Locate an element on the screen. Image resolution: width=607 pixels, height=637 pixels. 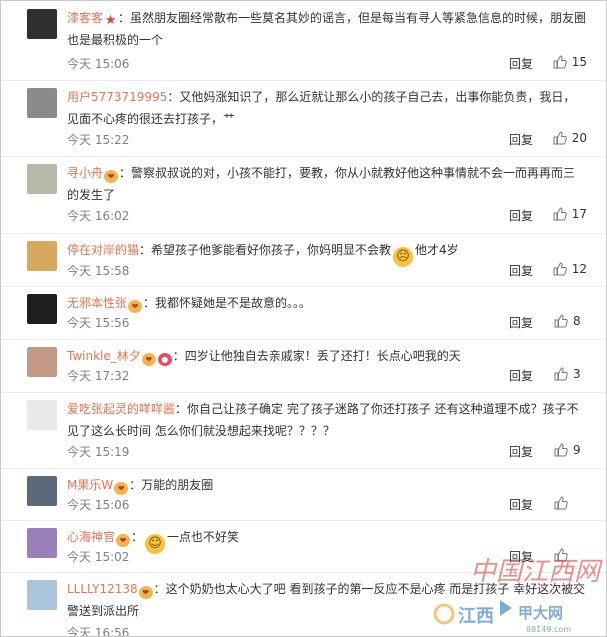
timestamp: 今天 15:56 is located at coordinates (98, 323).